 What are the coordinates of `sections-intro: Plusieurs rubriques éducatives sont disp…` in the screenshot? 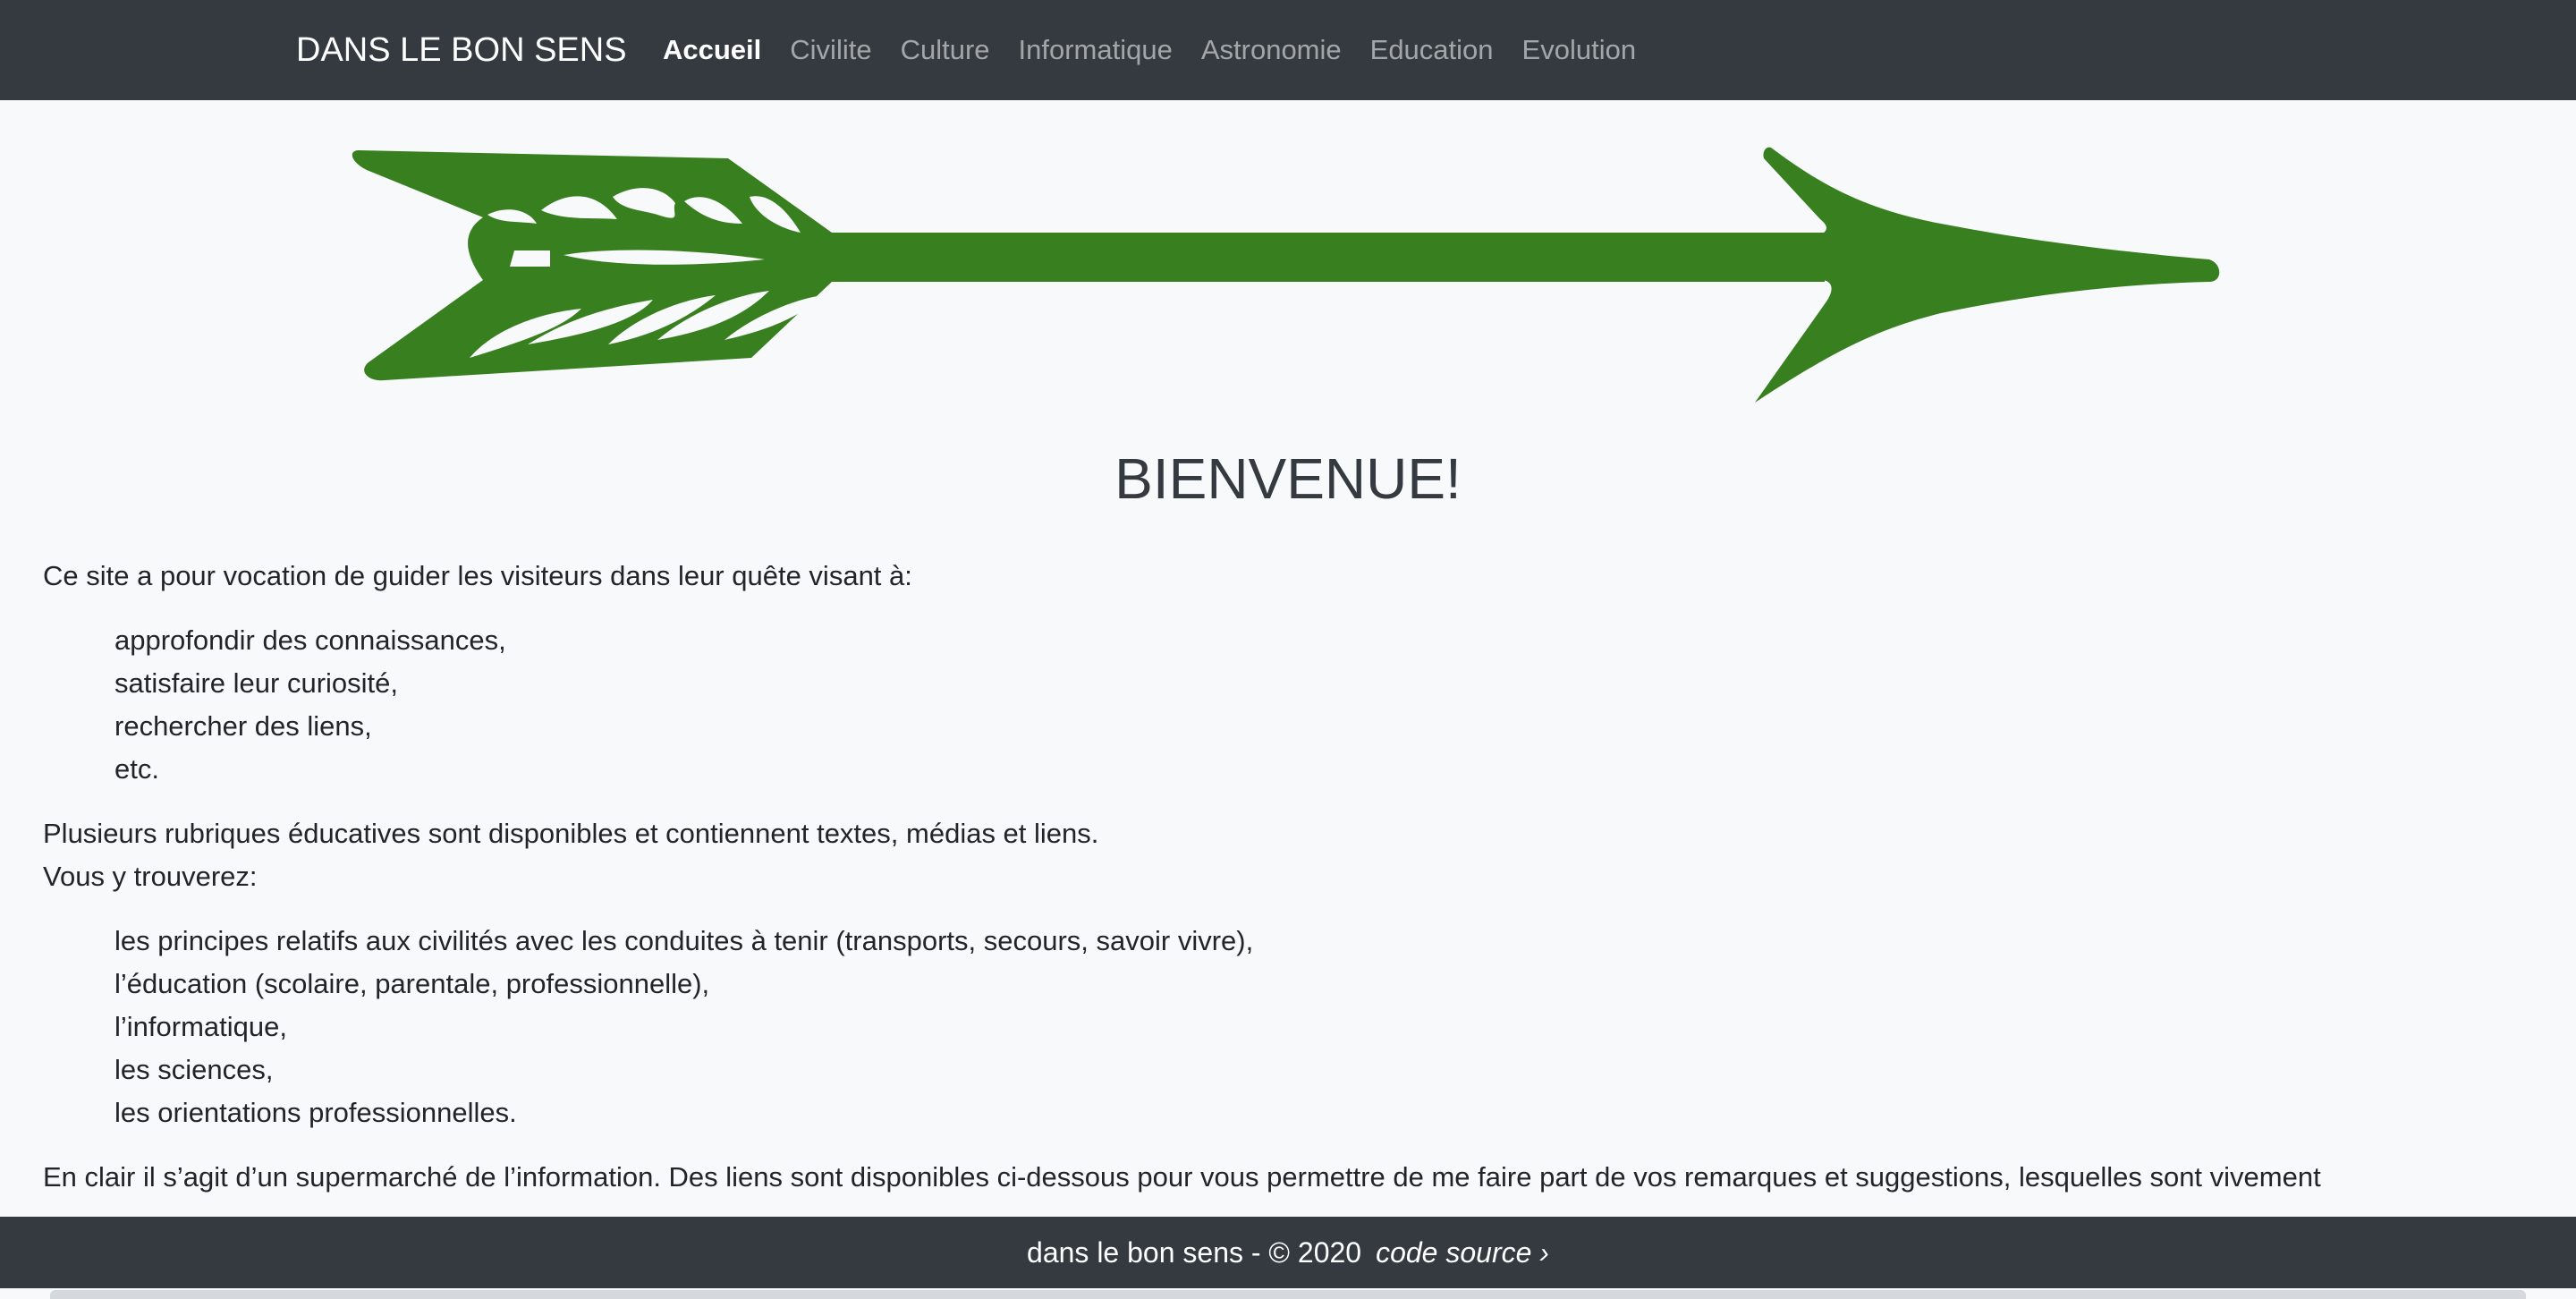 It's located at (1290, 855).